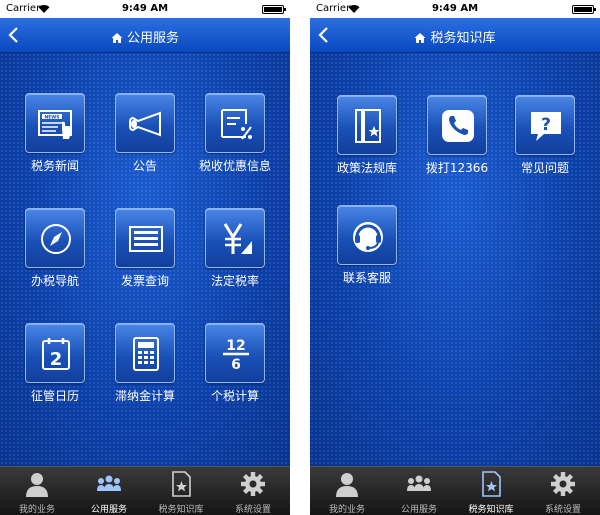  Describe the element at coordinates (366, 278) in the screenshot. I see `tile-label: 联系客服` at that location.